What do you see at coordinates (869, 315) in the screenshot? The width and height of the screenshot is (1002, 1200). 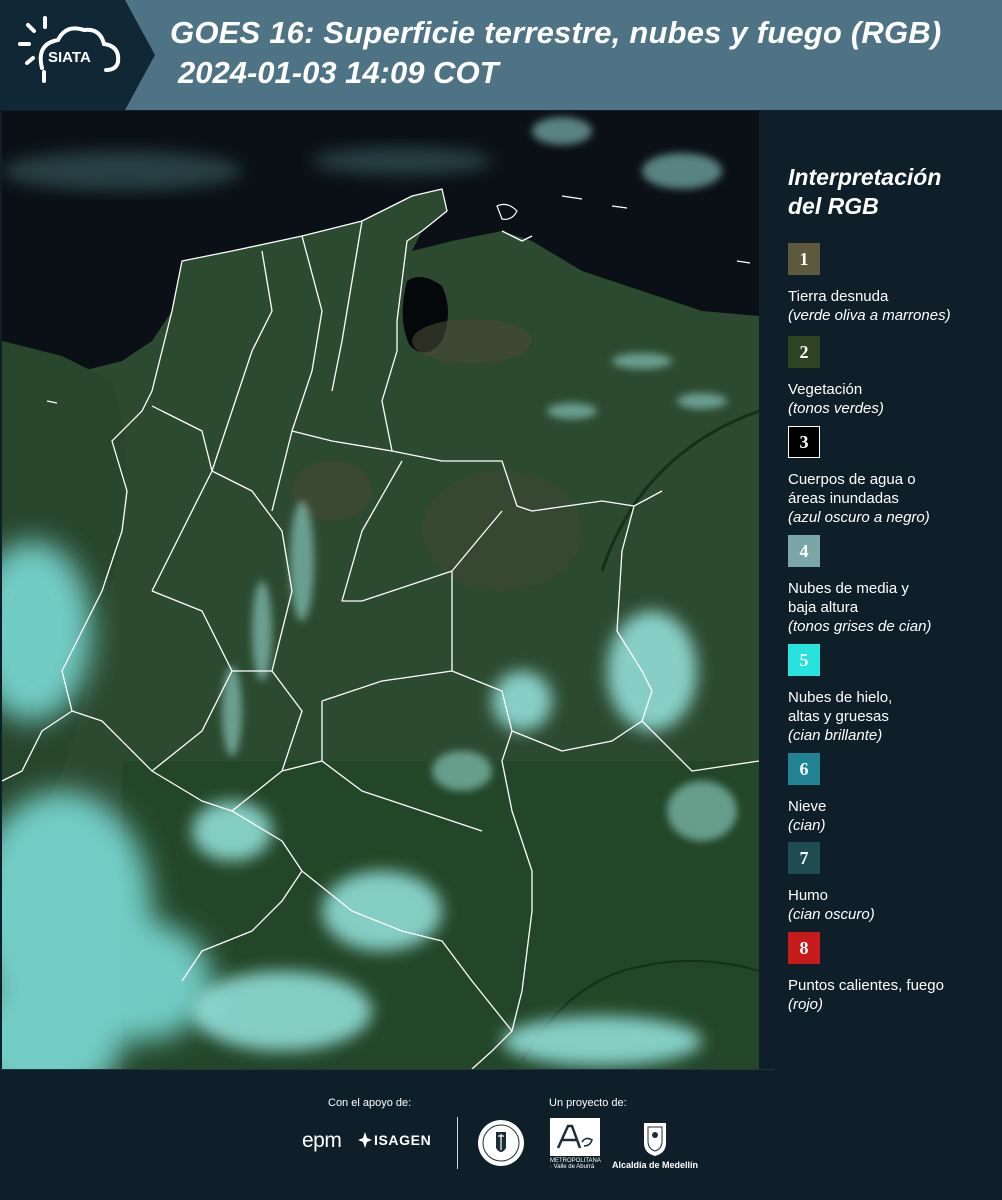 I see `legend-desc: (verde oliva a marrones)` at bounding box center [869, 315].